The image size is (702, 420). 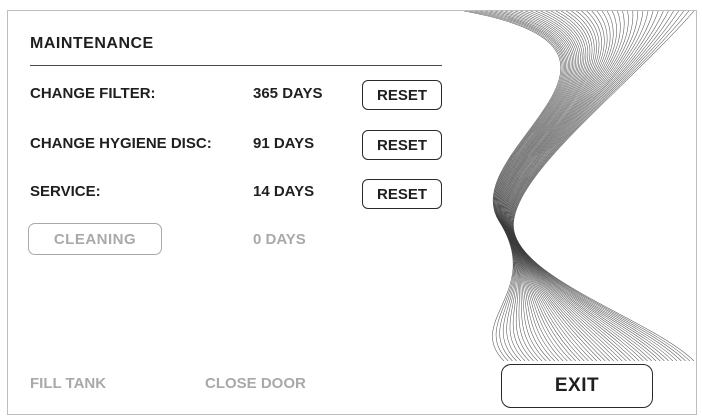 I want to click on page-title: MAINTENANCE, so click(x=92, y=43).